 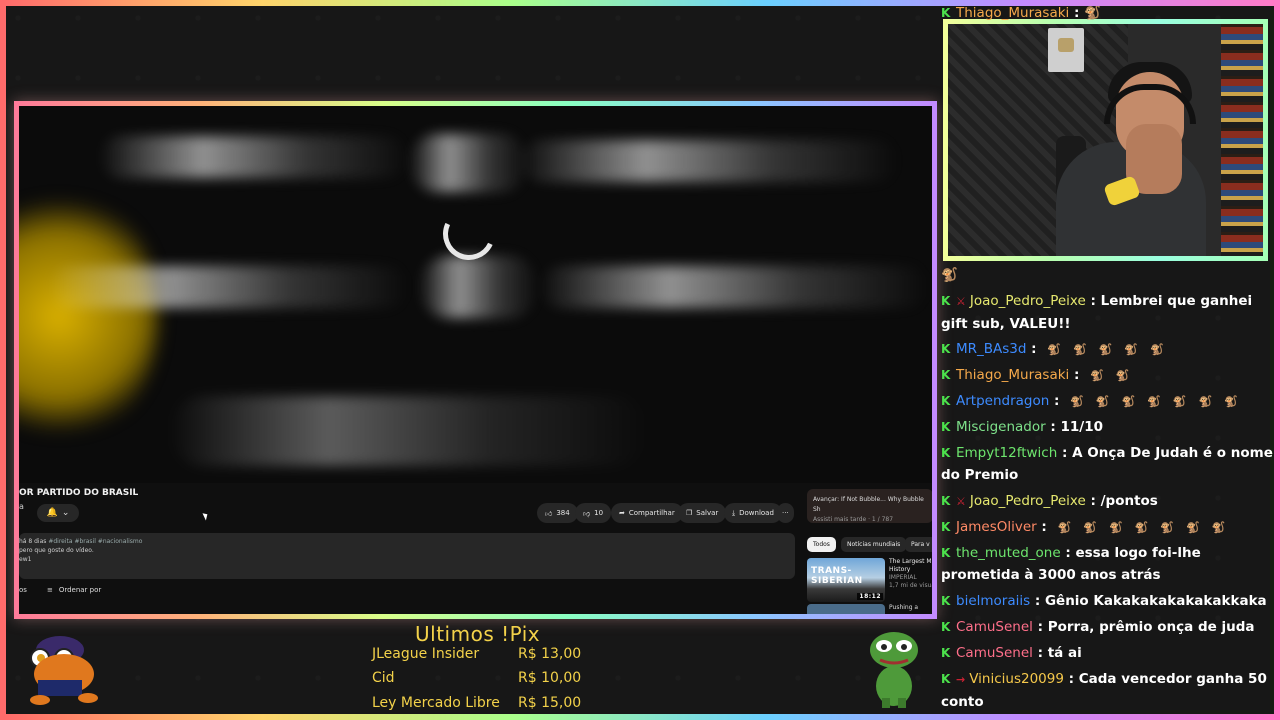 What do you see at coordinates (910, 585) in the screenshot?
I see `reco-views: 1,7 mi de visuali` at bounding box center [910, 585].